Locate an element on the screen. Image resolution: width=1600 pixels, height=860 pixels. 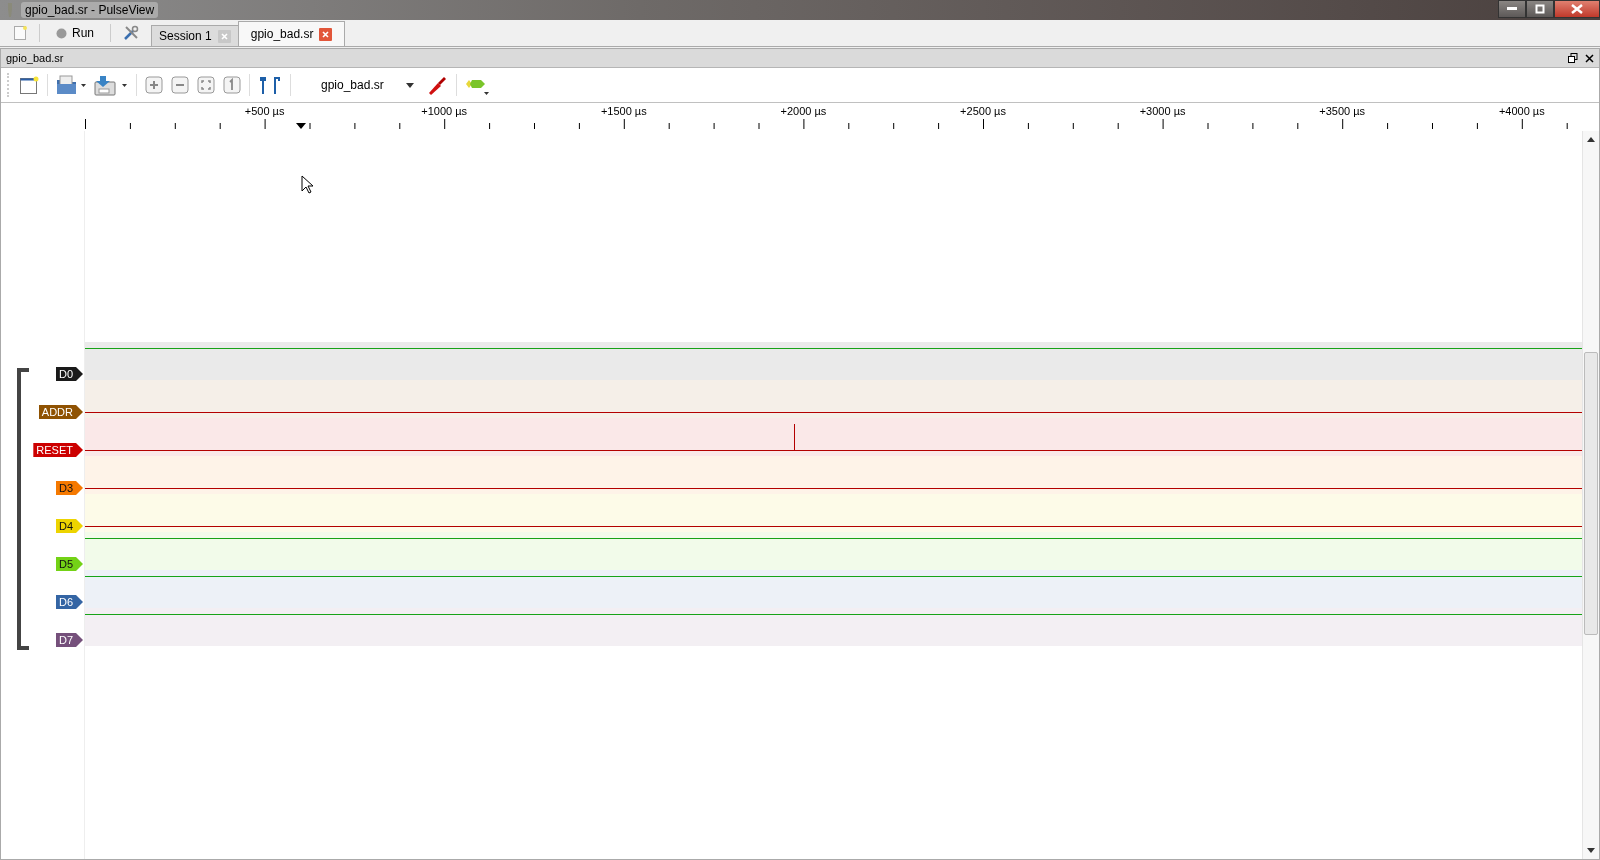
window-title: gpio_bad.sr - PulseView is located at coordinates (90, 10).